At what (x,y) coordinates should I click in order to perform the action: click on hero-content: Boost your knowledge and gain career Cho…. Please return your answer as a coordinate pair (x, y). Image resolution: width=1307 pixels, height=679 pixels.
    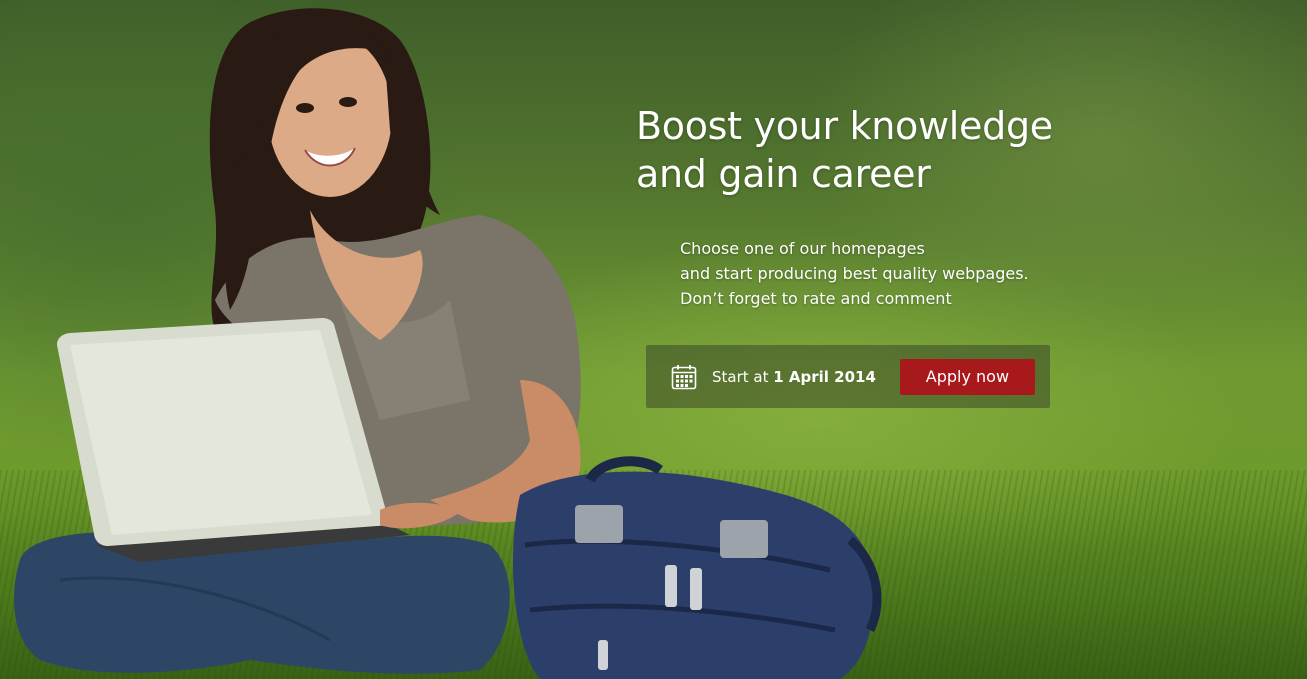
    Looking at the image, I should click on (916, 206).